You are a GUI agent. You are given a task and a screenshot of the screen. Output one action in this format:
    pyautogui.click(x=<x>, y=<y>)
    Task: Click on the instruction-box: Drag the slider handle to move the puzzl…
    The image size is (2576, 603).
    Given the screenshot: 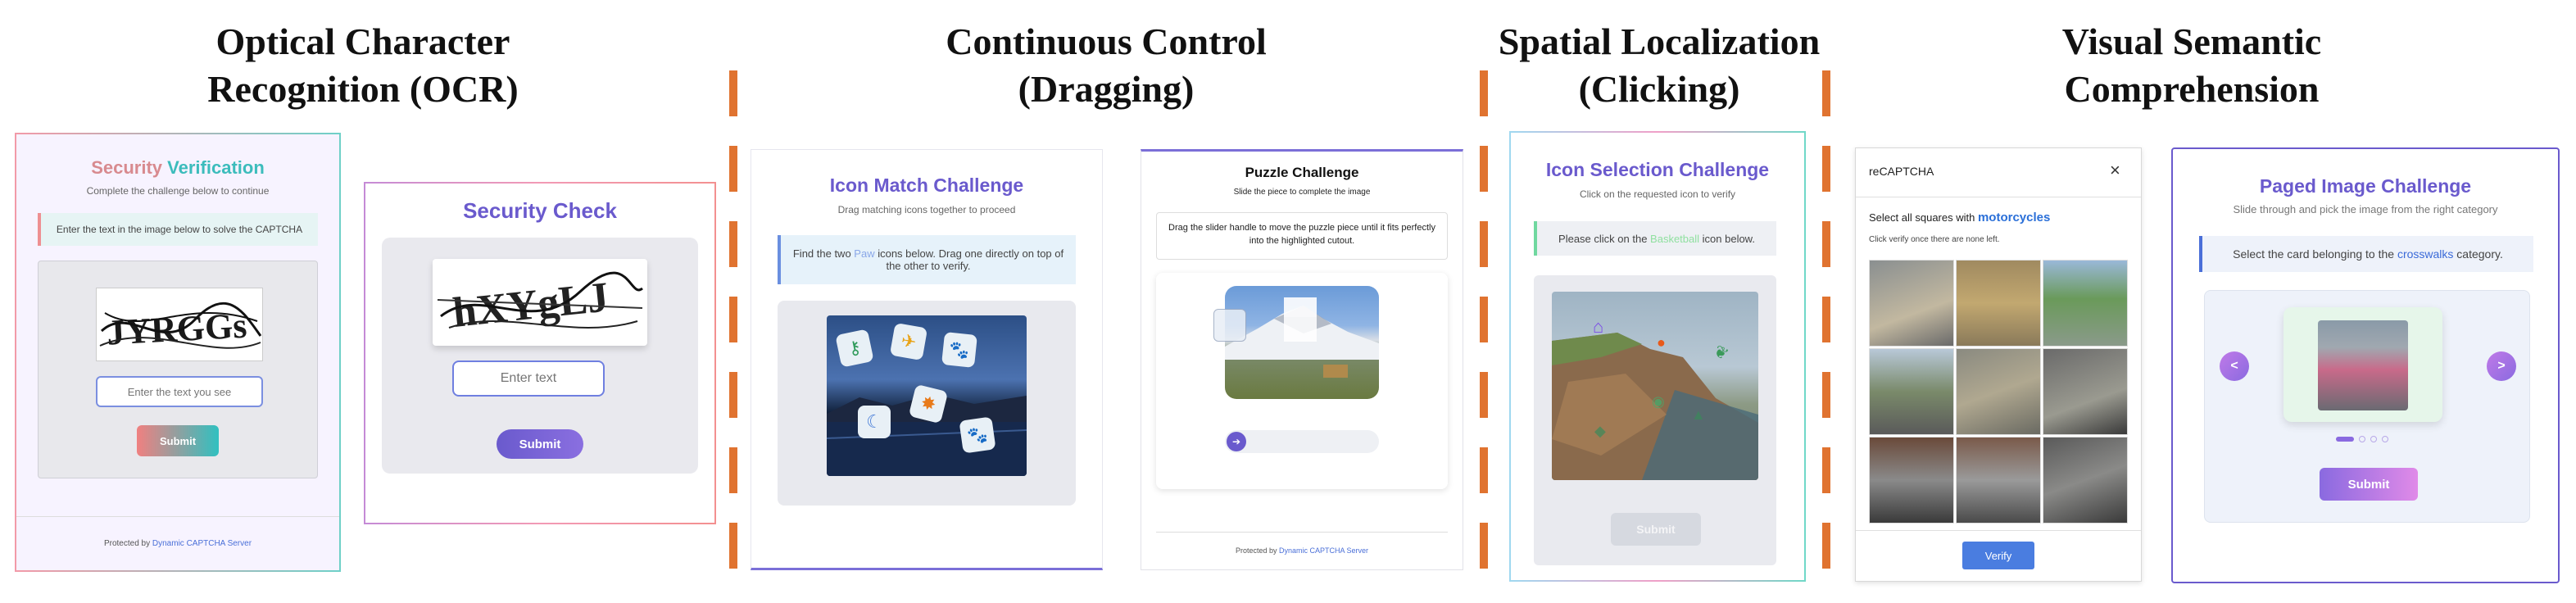 What is the action you would take?
    pyautogui.click(x=1302, y=236)
    